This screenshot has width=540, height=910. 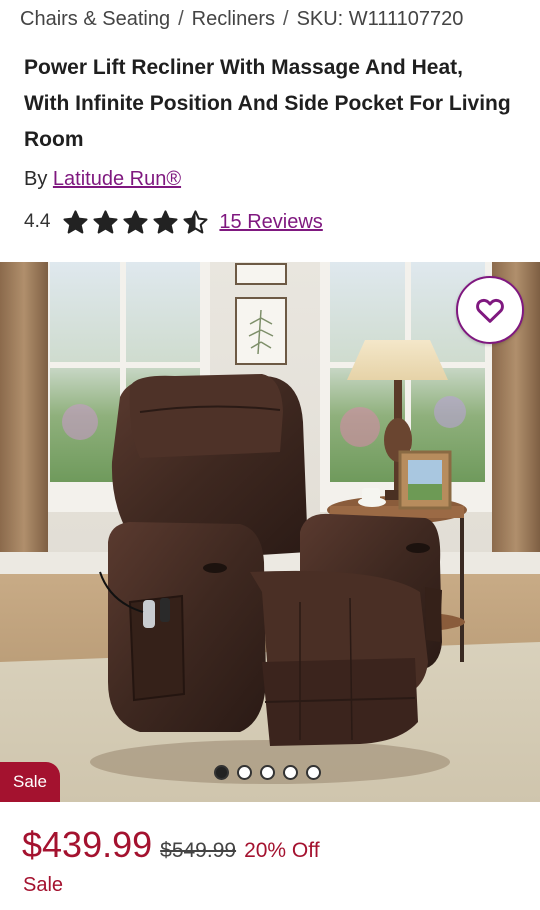 I want to click on brand-byline: By Latitude Run®, so click(x=102, y=179).